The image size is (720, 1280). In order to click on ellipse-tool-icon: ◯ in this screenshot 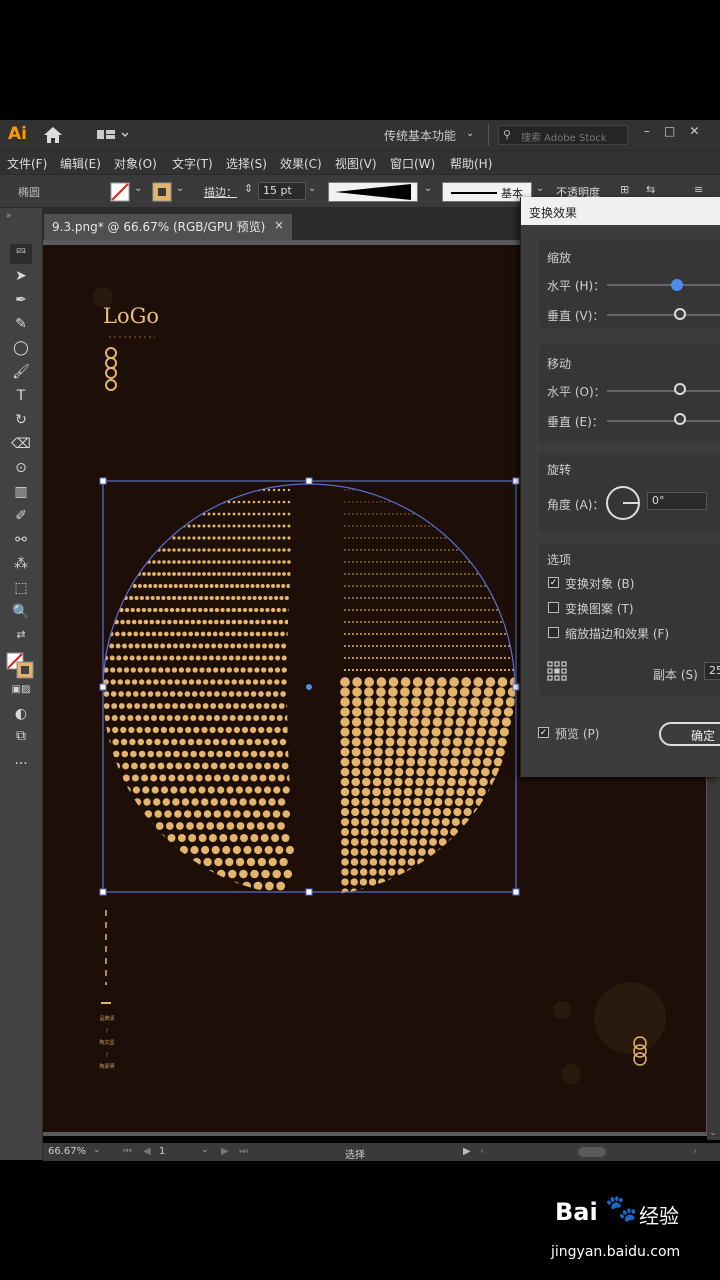, I will do `click(21, 350)`.